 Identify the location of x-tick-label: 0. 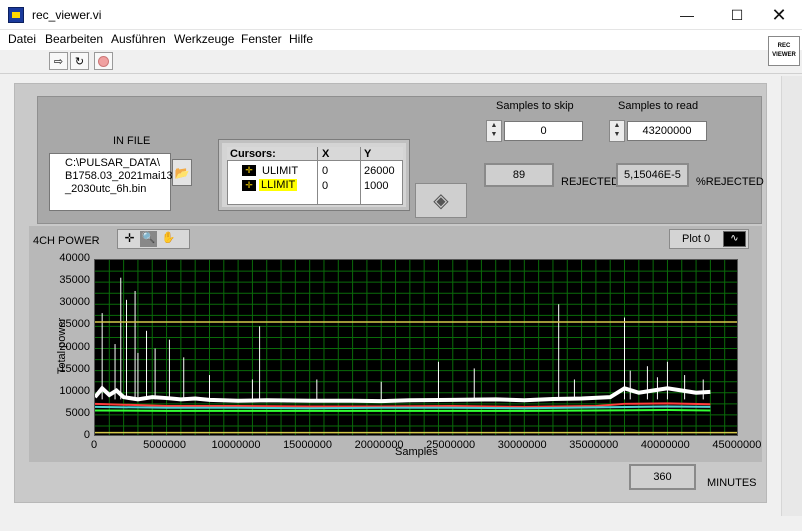
(94, 445).